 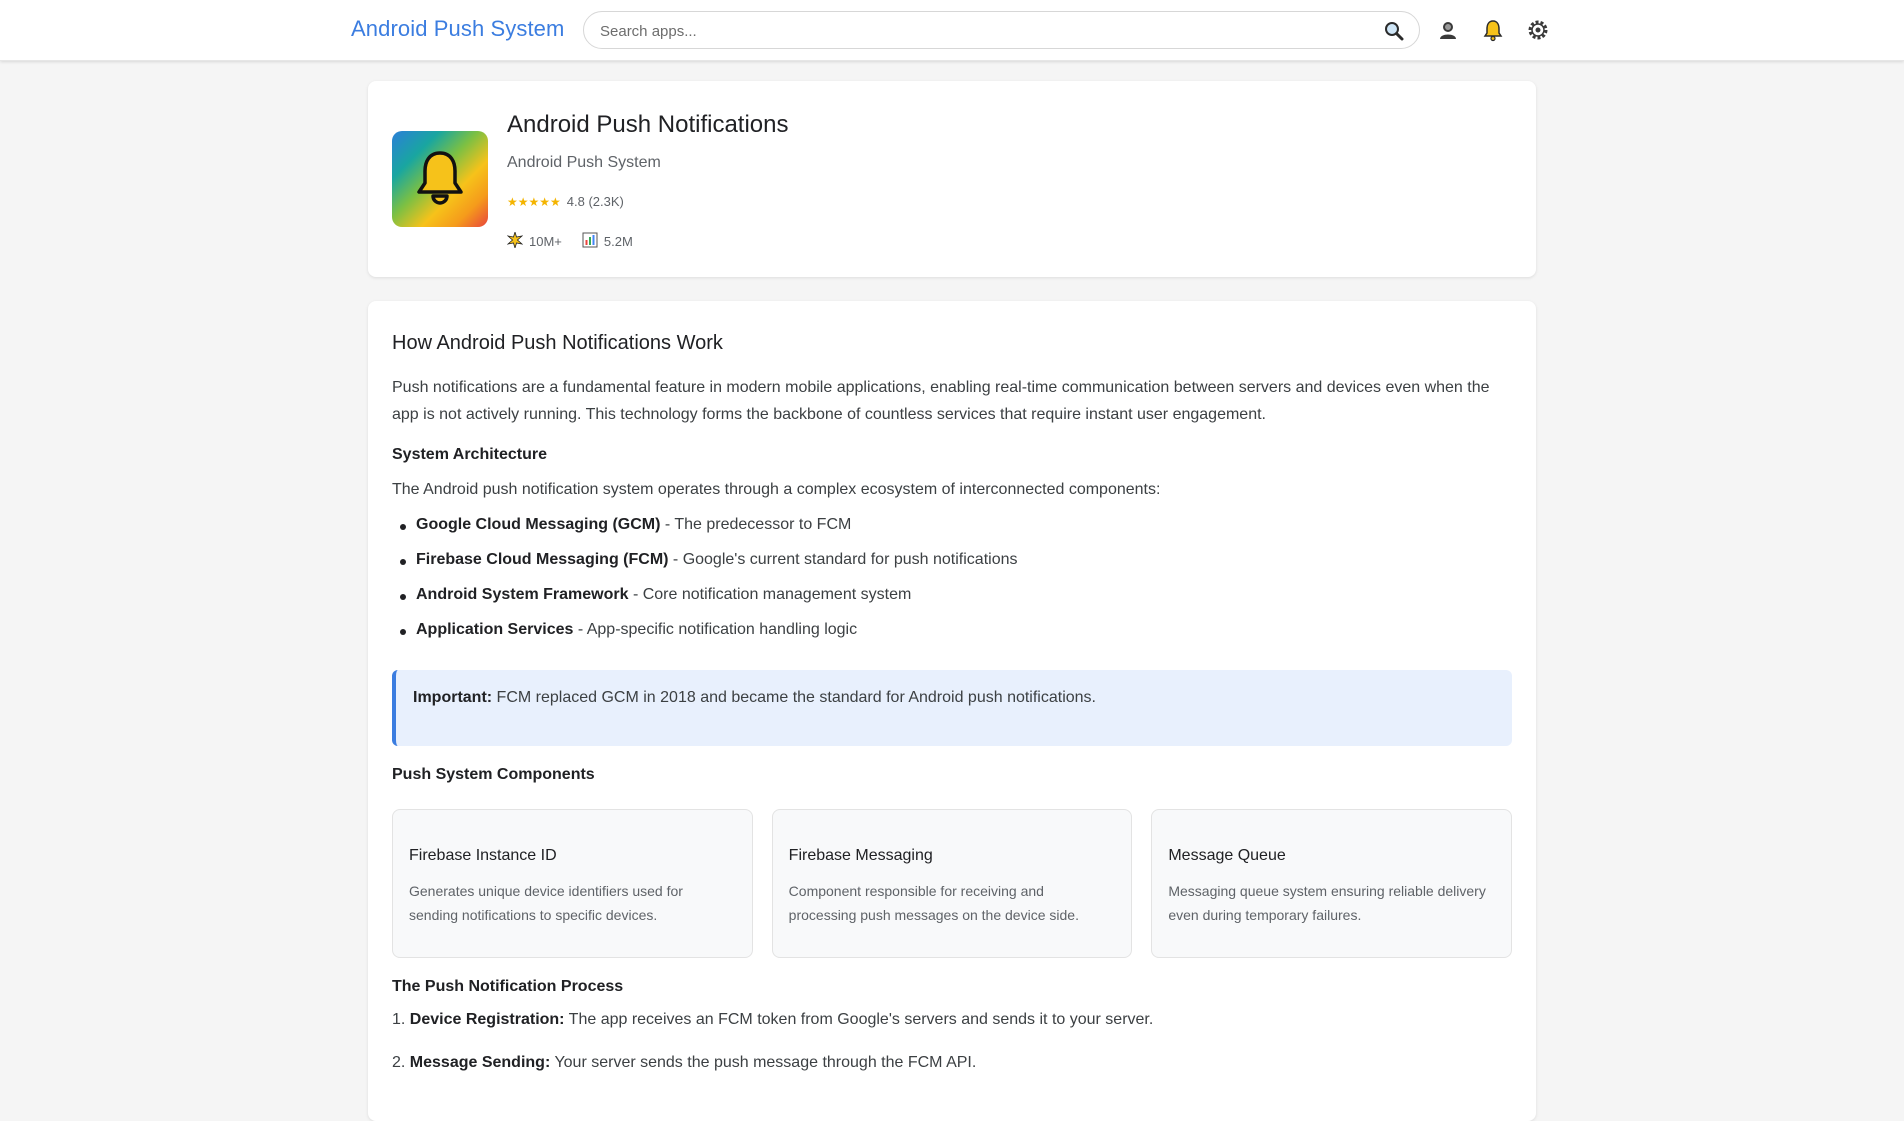 I want to click on downloads-value: 10M+, so click(x=545, y=241).